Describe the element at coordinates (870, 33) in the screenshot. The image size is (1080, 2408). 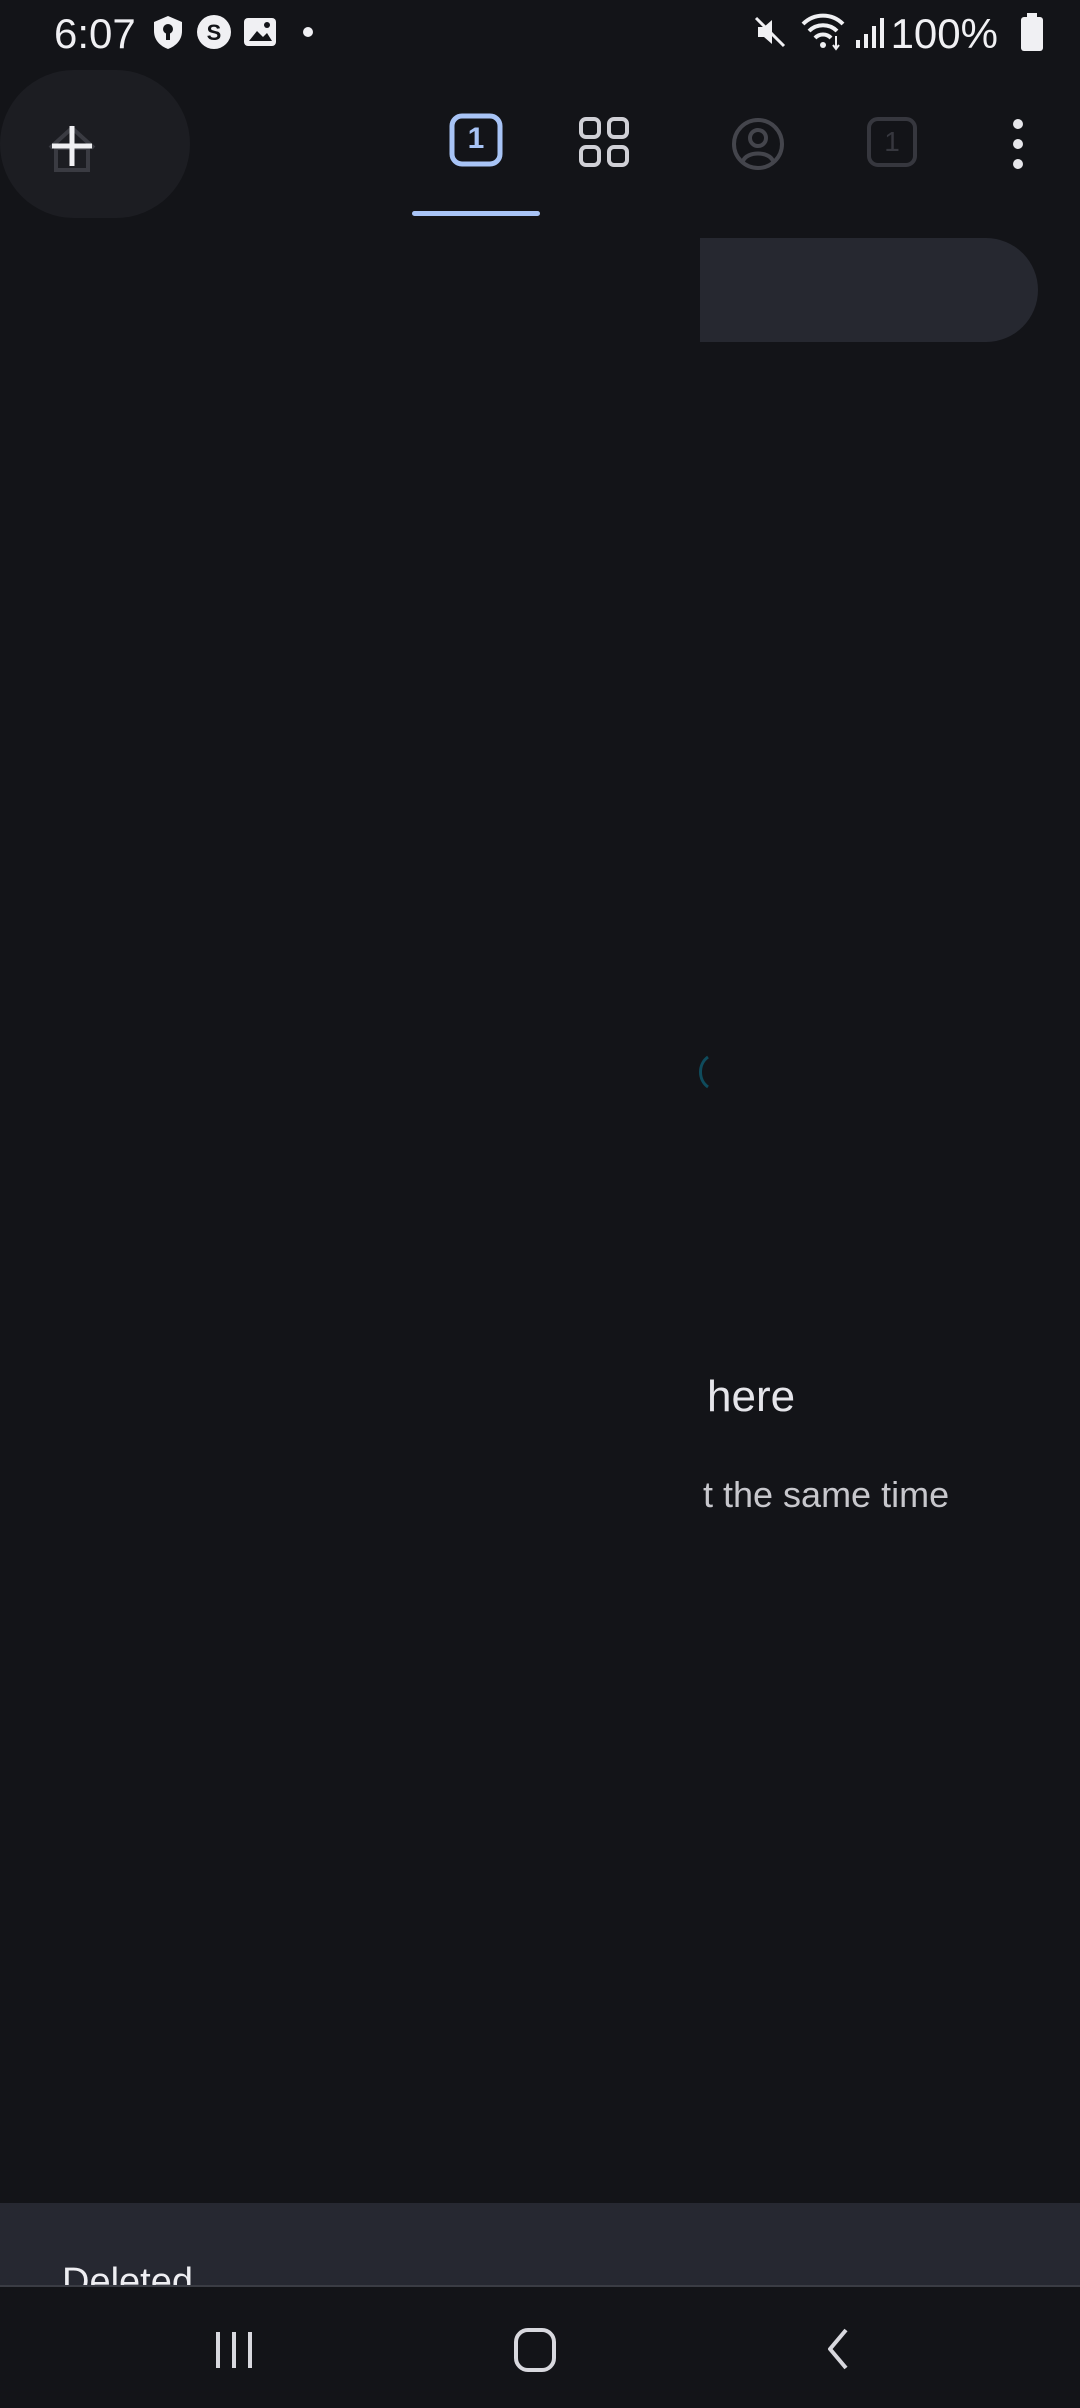
I see `signal-icon` at that location.